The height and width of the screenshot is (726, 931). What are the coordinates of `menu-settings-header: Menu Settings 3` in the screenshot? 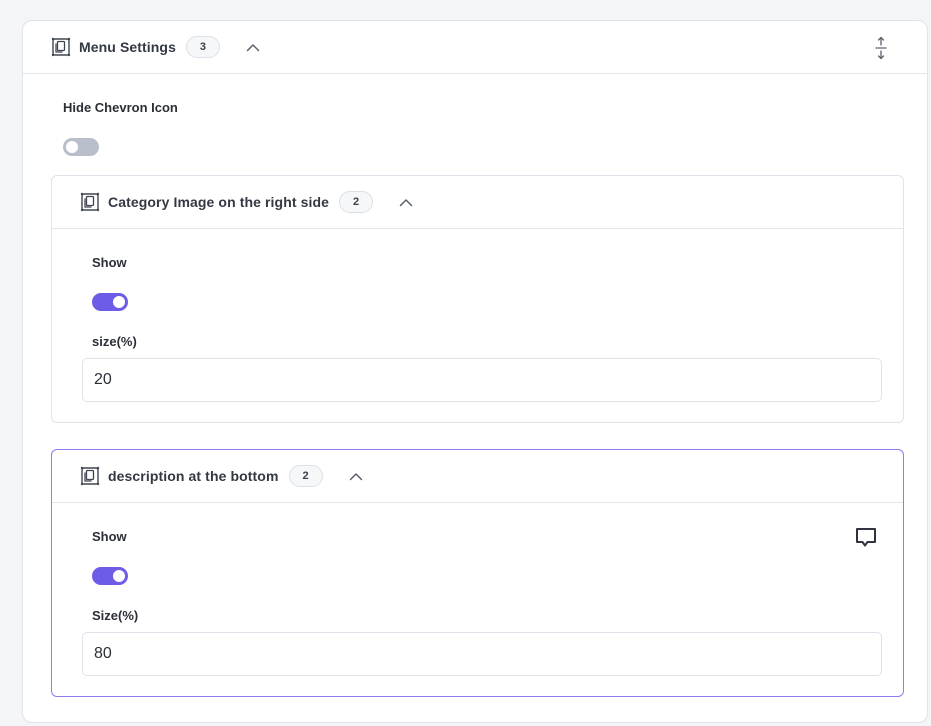 It's located at (475, 47).